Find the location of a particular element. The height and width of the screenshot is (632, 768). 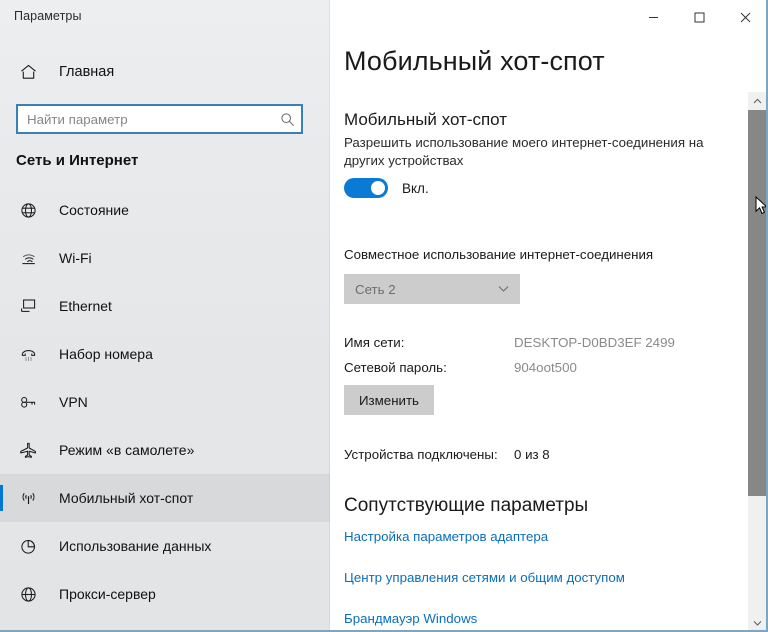

pie-chart-icon is located at coordinates (28, 546).